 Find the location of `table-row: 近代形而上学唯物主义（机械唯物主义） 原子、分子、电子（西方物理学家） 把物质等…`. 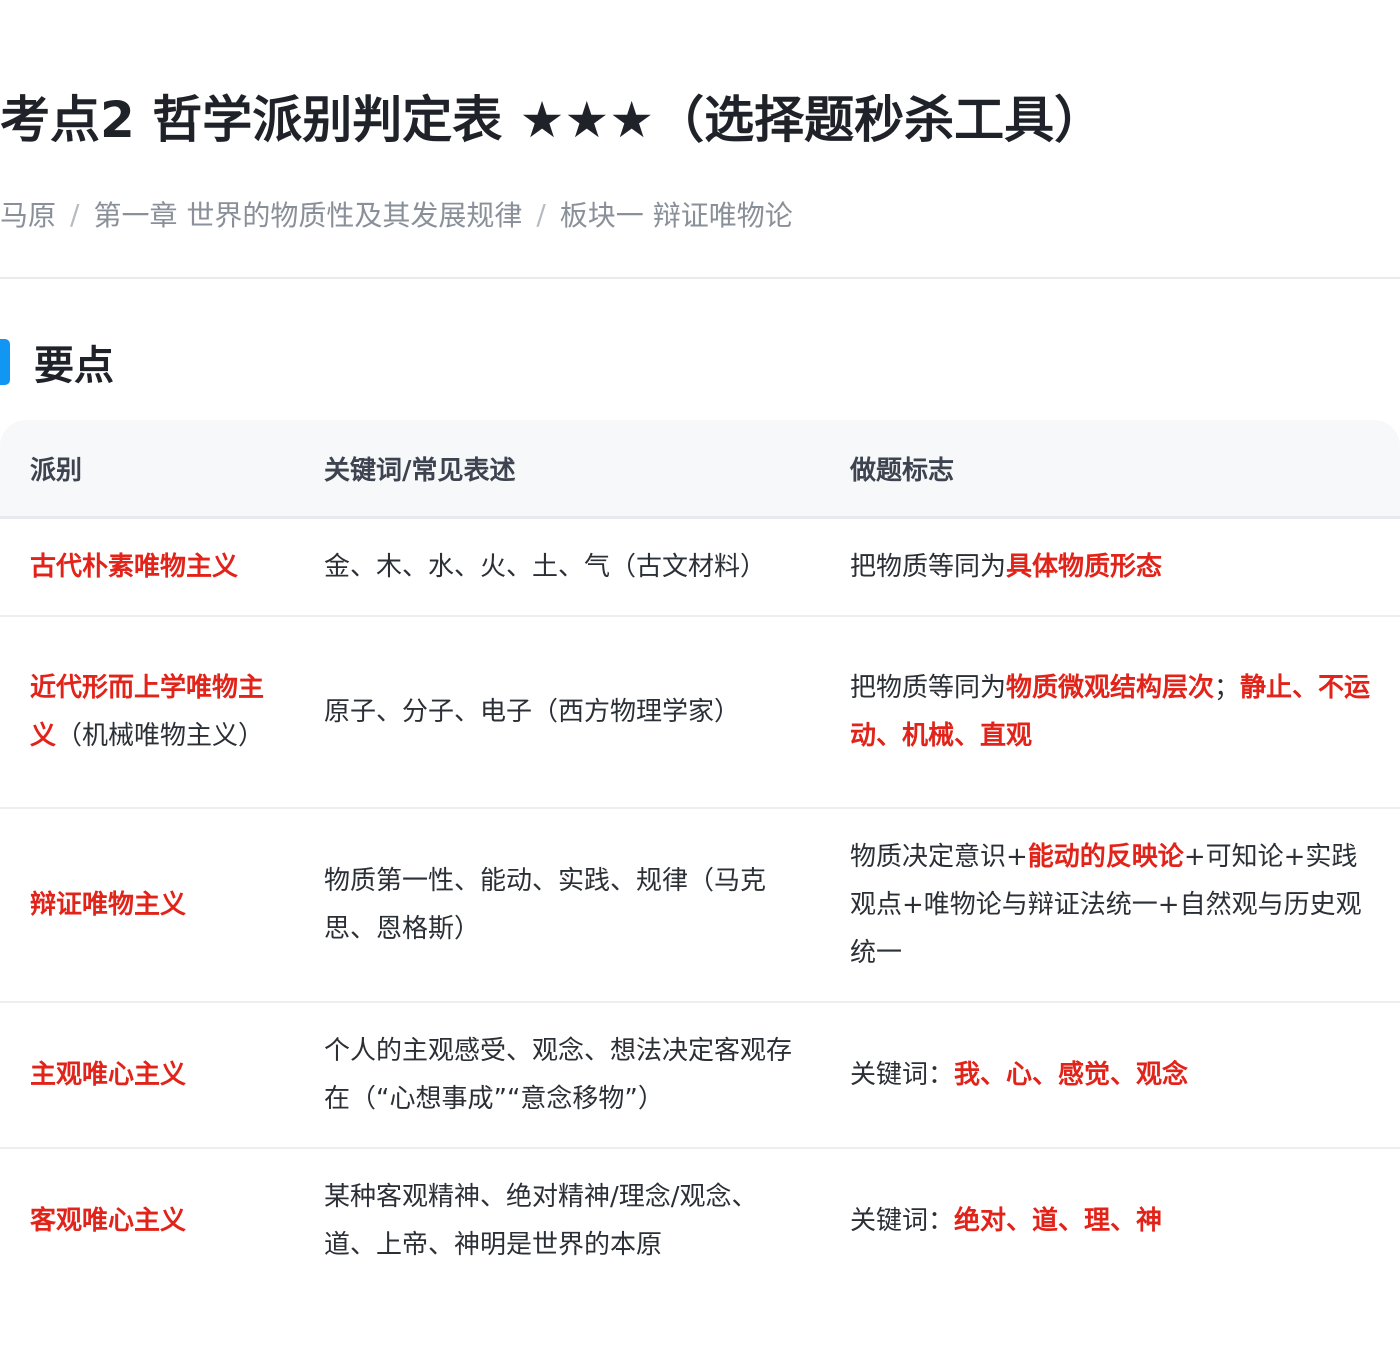

table-row: 近代形而上学唯物主义（机械唯物主义） 原子、分子、电子（西方物理学家） 把物质等… is located at coordinates (700, 712).